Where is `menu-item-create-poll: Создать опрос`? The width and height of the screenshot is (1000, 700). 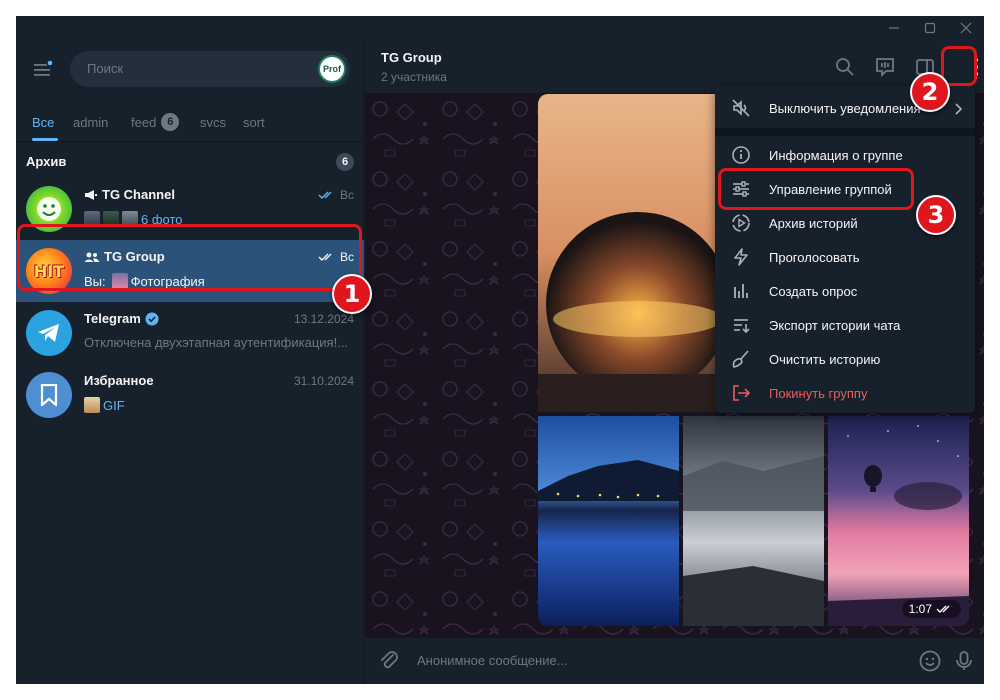
menu-item-create-poll: Создать опрос is located at coordinates (845, 291).